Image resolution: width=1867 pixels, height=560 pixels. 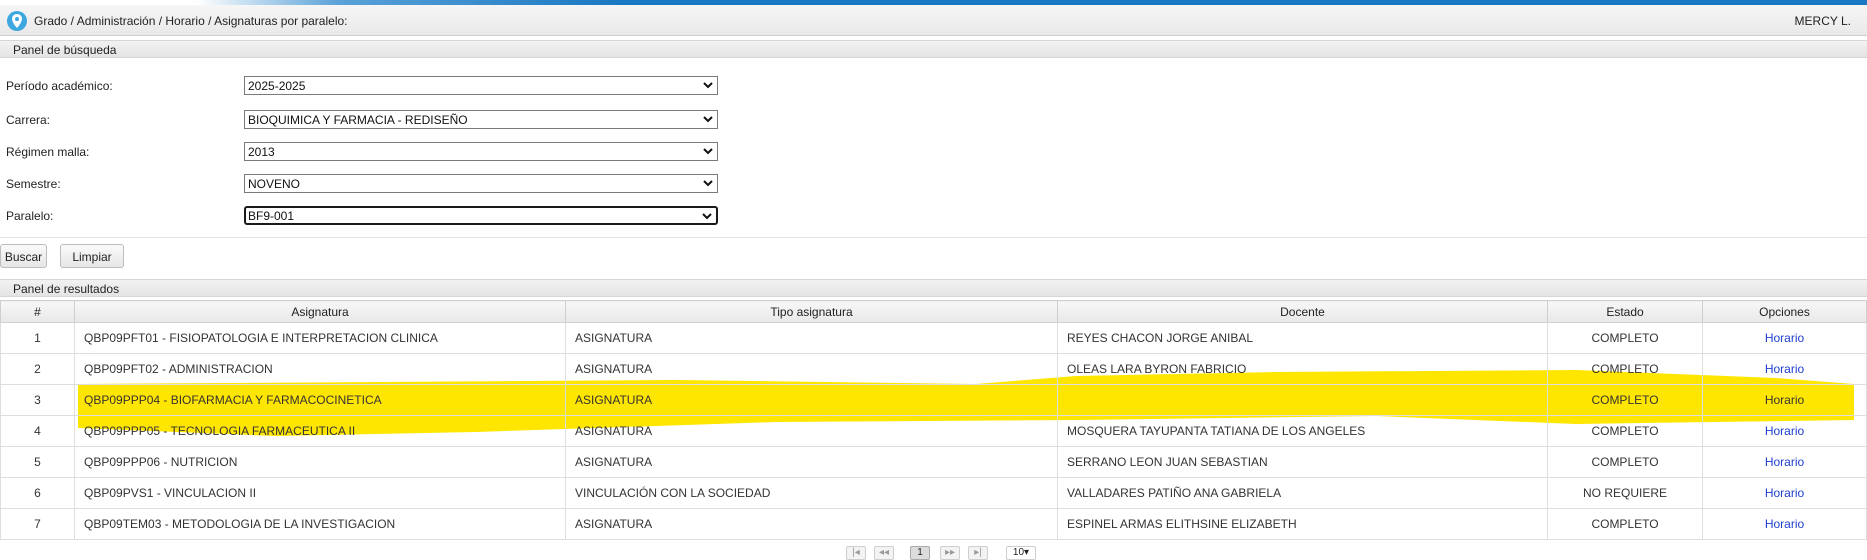 I want to click on current-page-button: 1, so click(x=920, y=553).